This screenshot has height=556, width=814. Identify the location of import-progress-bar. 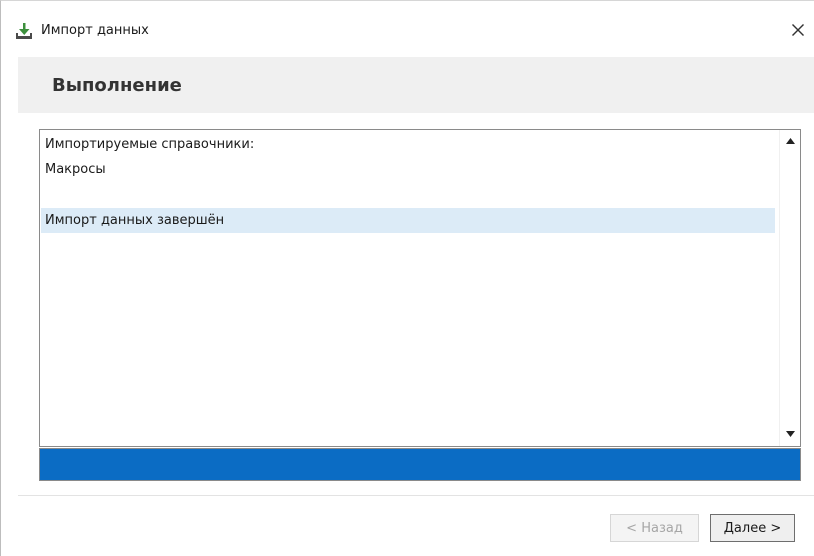
(420, 464).